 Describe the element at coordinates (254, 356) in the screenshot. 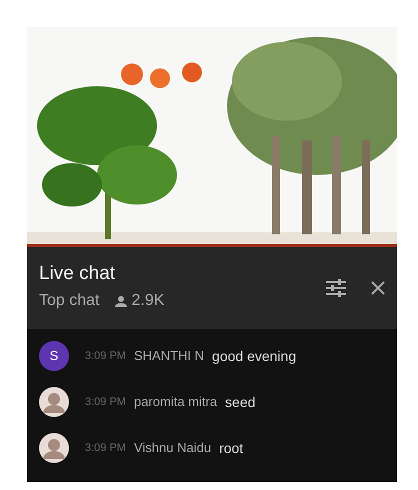

I see `message-text: good evening` at that location.